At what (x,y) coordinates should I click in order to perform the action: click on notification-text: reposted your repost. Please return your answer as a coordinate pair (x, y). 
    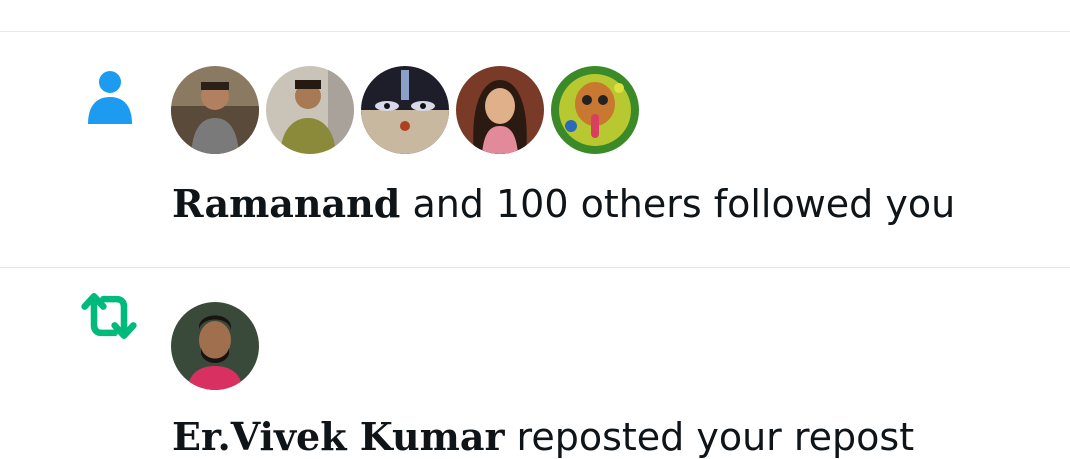
    Looking at the image, I should click on (709, 437).